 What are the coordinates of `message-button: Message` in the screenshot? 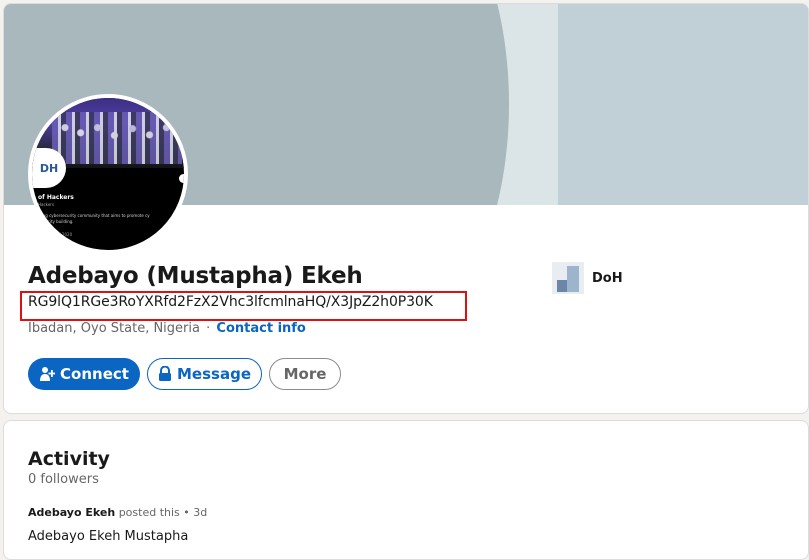 It's located at (204, 374).